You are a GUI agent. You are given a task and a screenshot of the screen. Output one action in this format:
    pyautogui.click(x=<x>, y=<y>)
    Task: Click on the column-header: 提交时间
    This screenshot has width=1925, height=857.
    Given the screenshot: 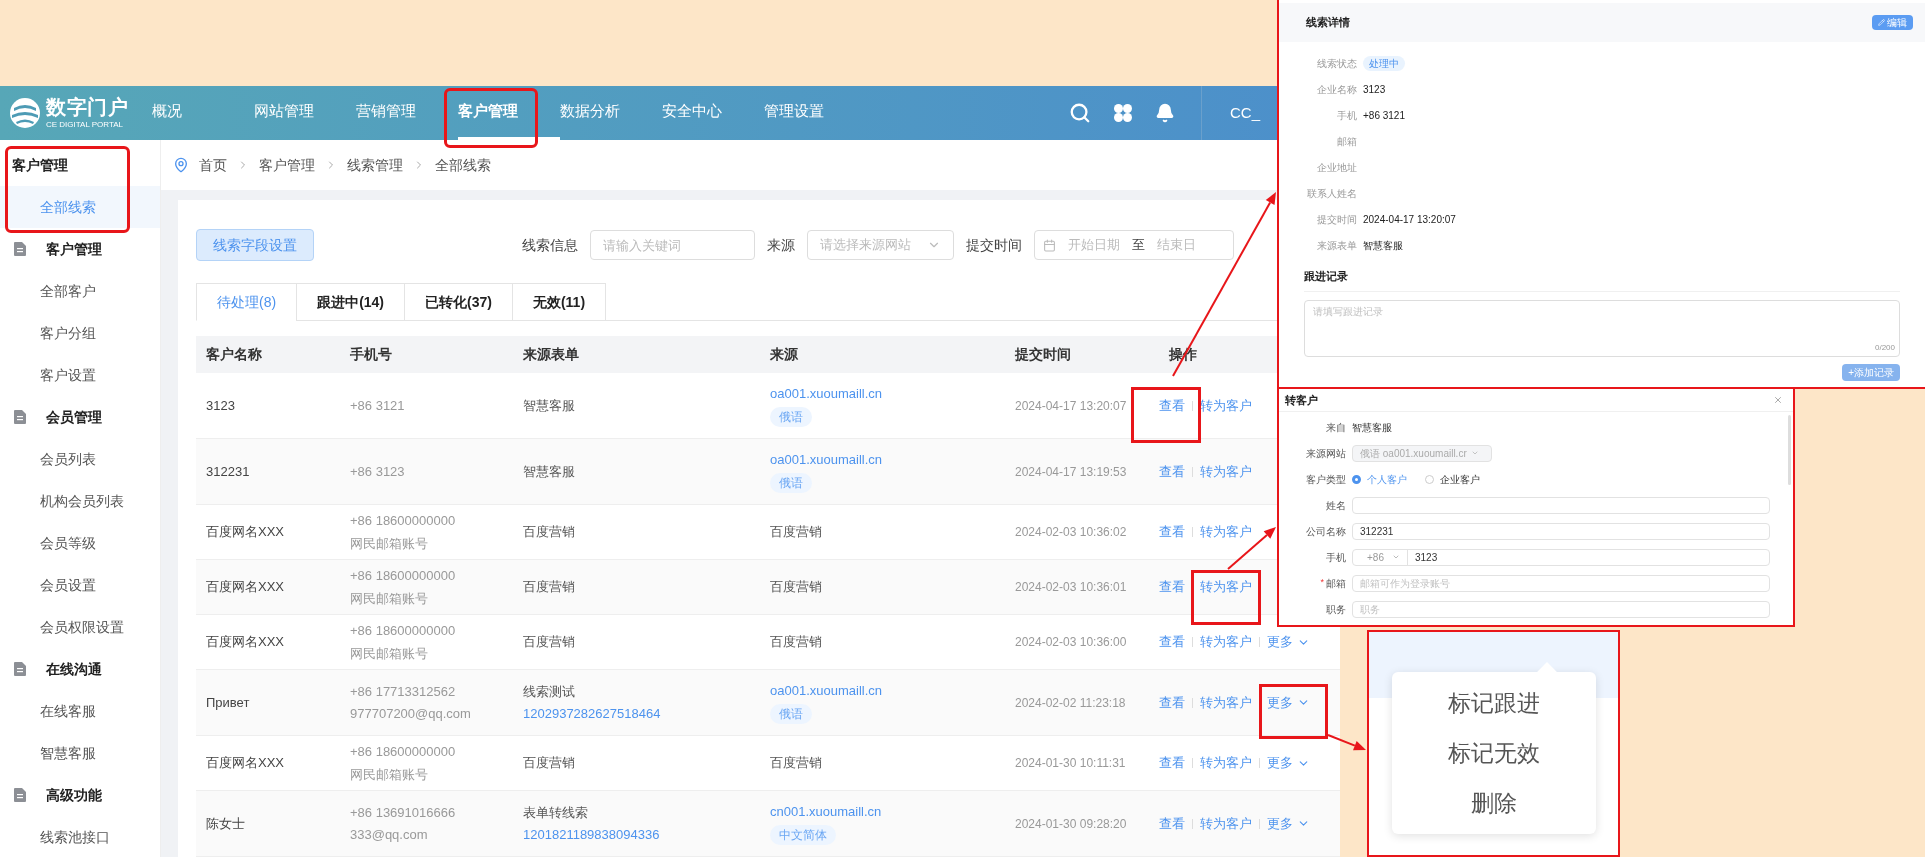 What is the action you would take?
    pyautogui.click(x=1043, y=354)
    